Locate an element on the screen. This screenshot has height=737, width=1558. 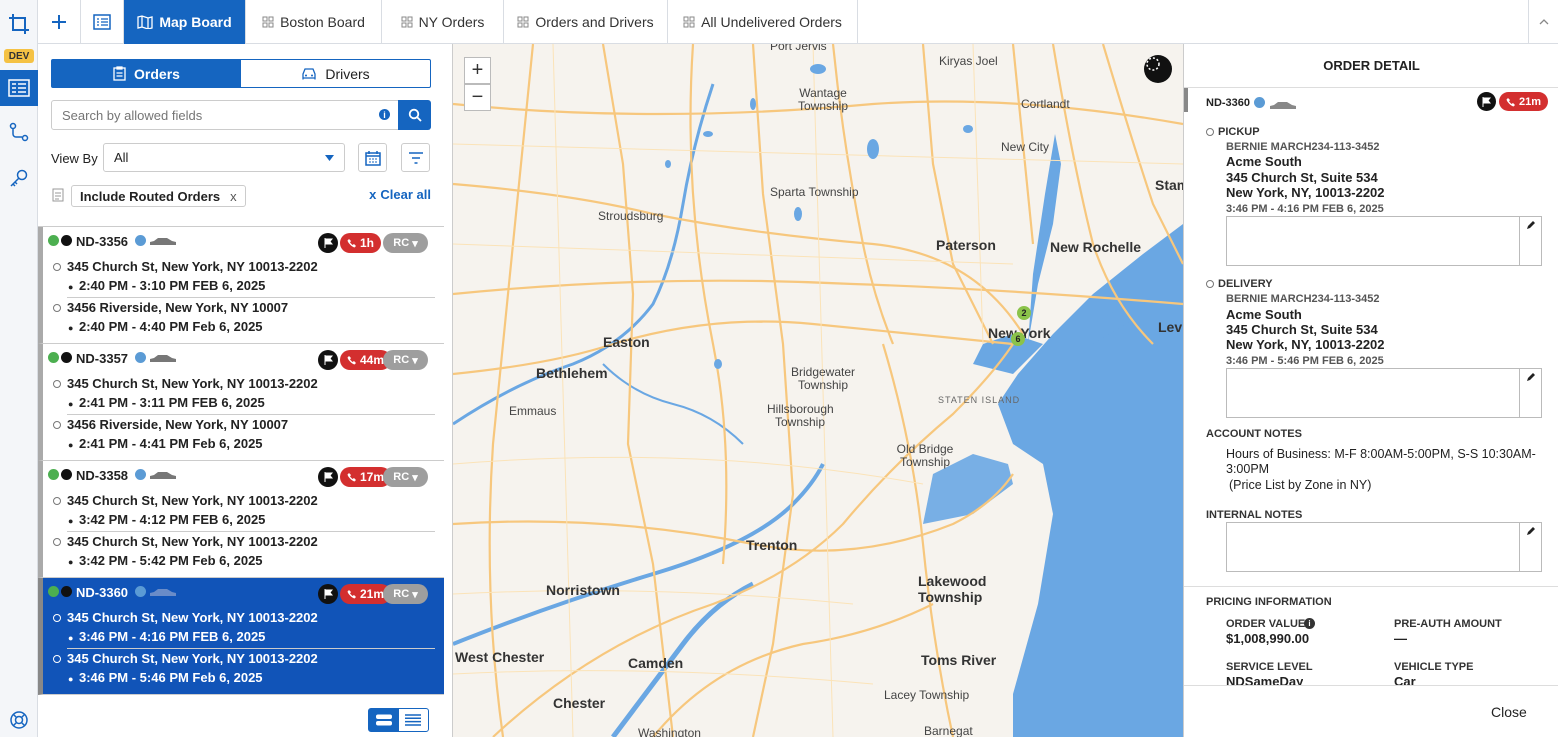
tab-boston-board: Boston Board is located at coordinates (314, 22).